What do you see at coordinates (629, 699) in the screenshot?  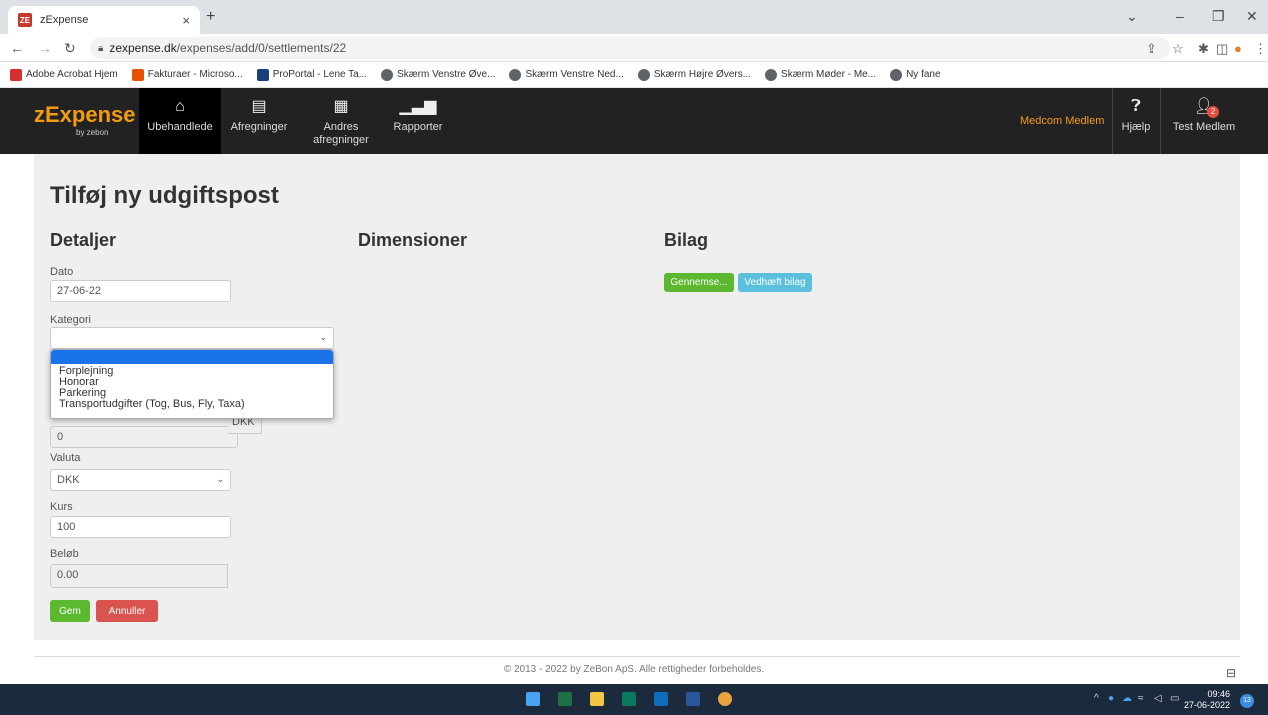 I see `project-icon` at bounding box center [629, 699].